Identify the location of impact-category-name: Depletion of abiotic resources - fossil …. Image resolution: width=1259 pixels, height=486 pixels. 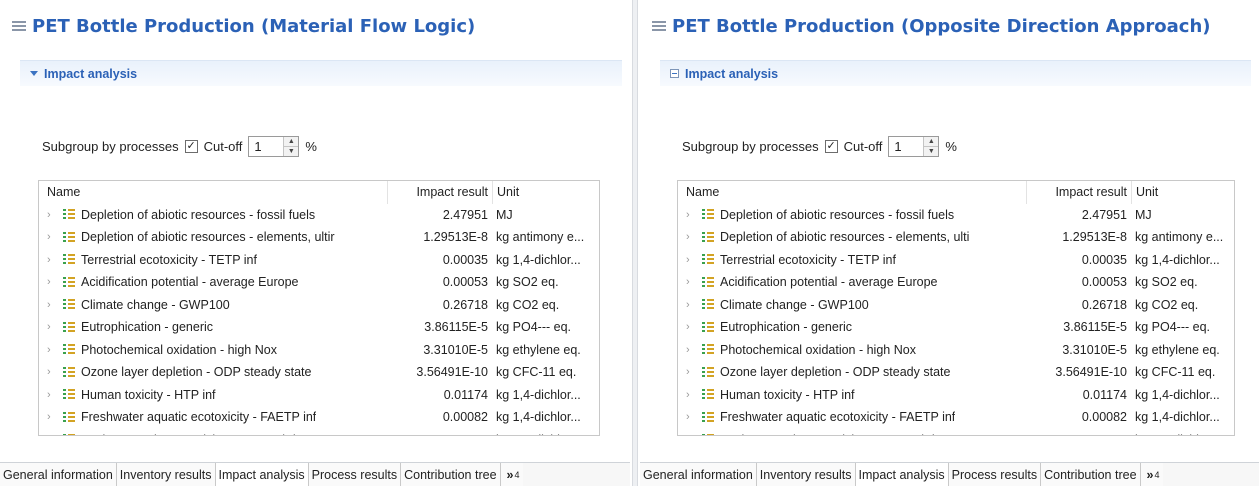
(198, 214).